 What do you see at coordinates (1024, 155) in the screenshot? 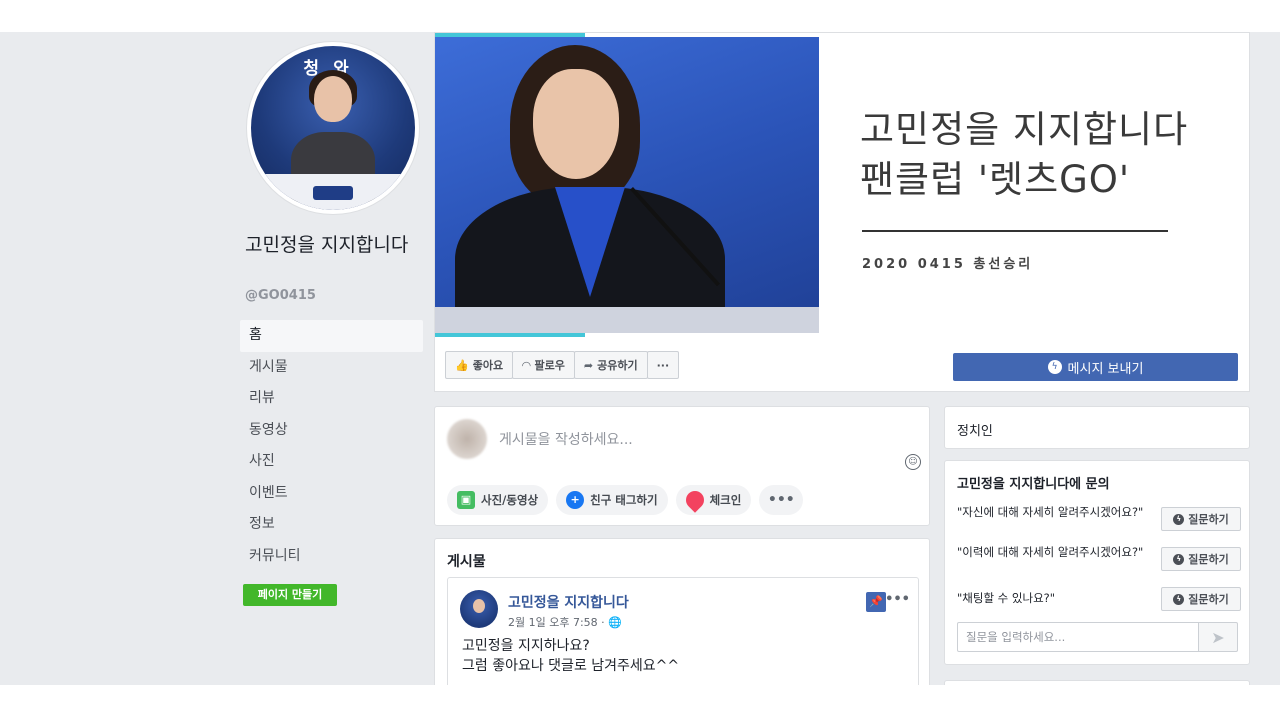
I see `cover-headline: 고민정을 지지합니다 팬클럽 '렛츠GO'` at bounding box center [1024, 155].